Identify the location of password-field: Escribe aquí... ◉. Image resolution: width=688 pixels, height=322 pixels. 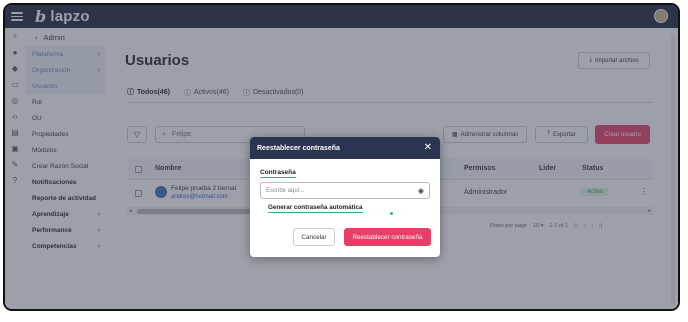
(345, 190).